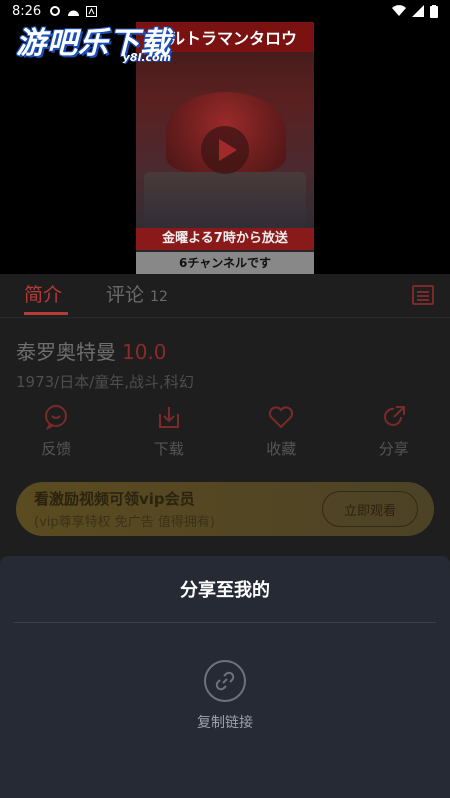 Image resolution: width=450 pixels, height=798 pixels. What do you see at coordinates (394, 434) in the screenshot?
I see `share-button: 分享` at bounding box center [394, 434].